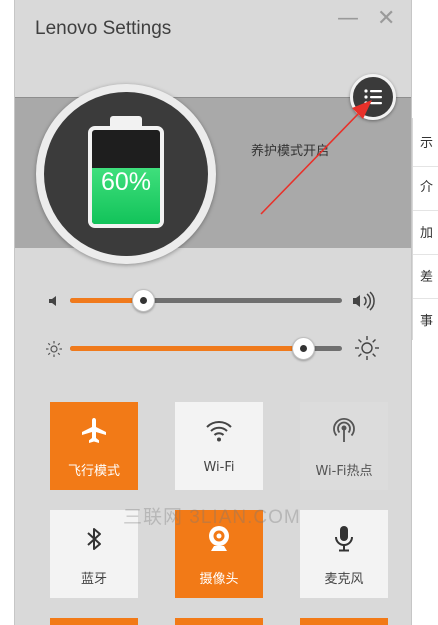 The height and width of the screenshot is (625, 438). What do you see at coordinates (52, 301) in the screenshot?
I see `volume-low-icon` at bounding box center [52, 301].